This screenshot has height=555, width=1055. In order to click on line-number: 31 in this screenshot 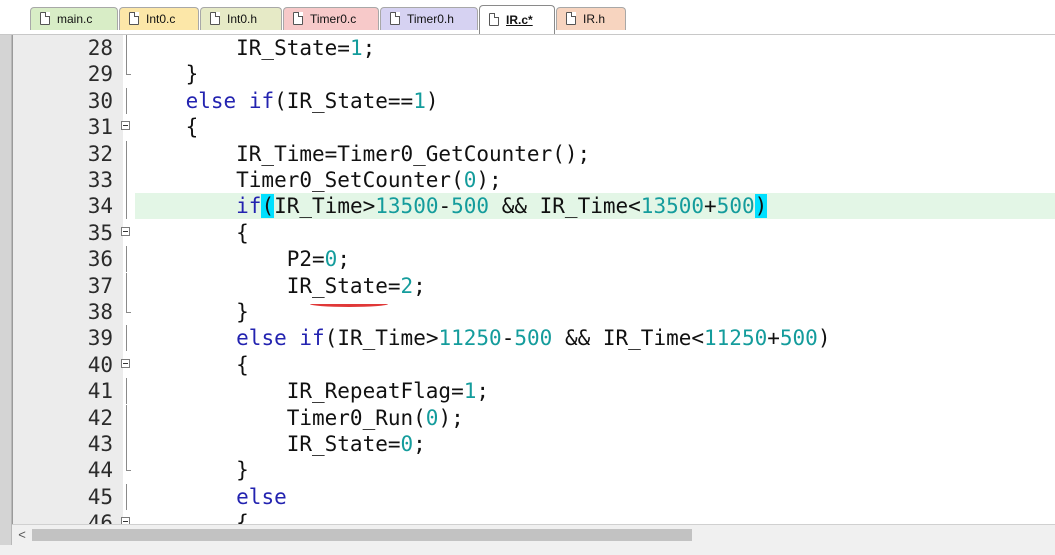, I will do `click(100, 127)`.